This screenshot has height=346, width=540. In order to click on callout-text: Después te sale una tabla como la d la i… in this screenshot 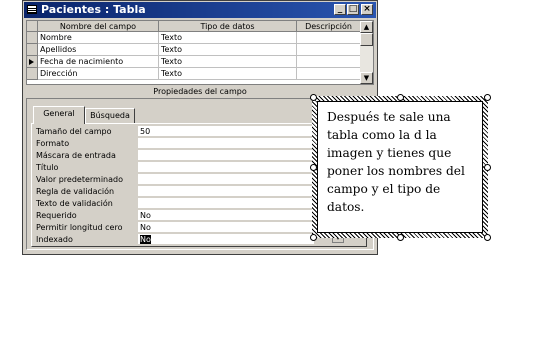, I will do `click(396, 162)`.